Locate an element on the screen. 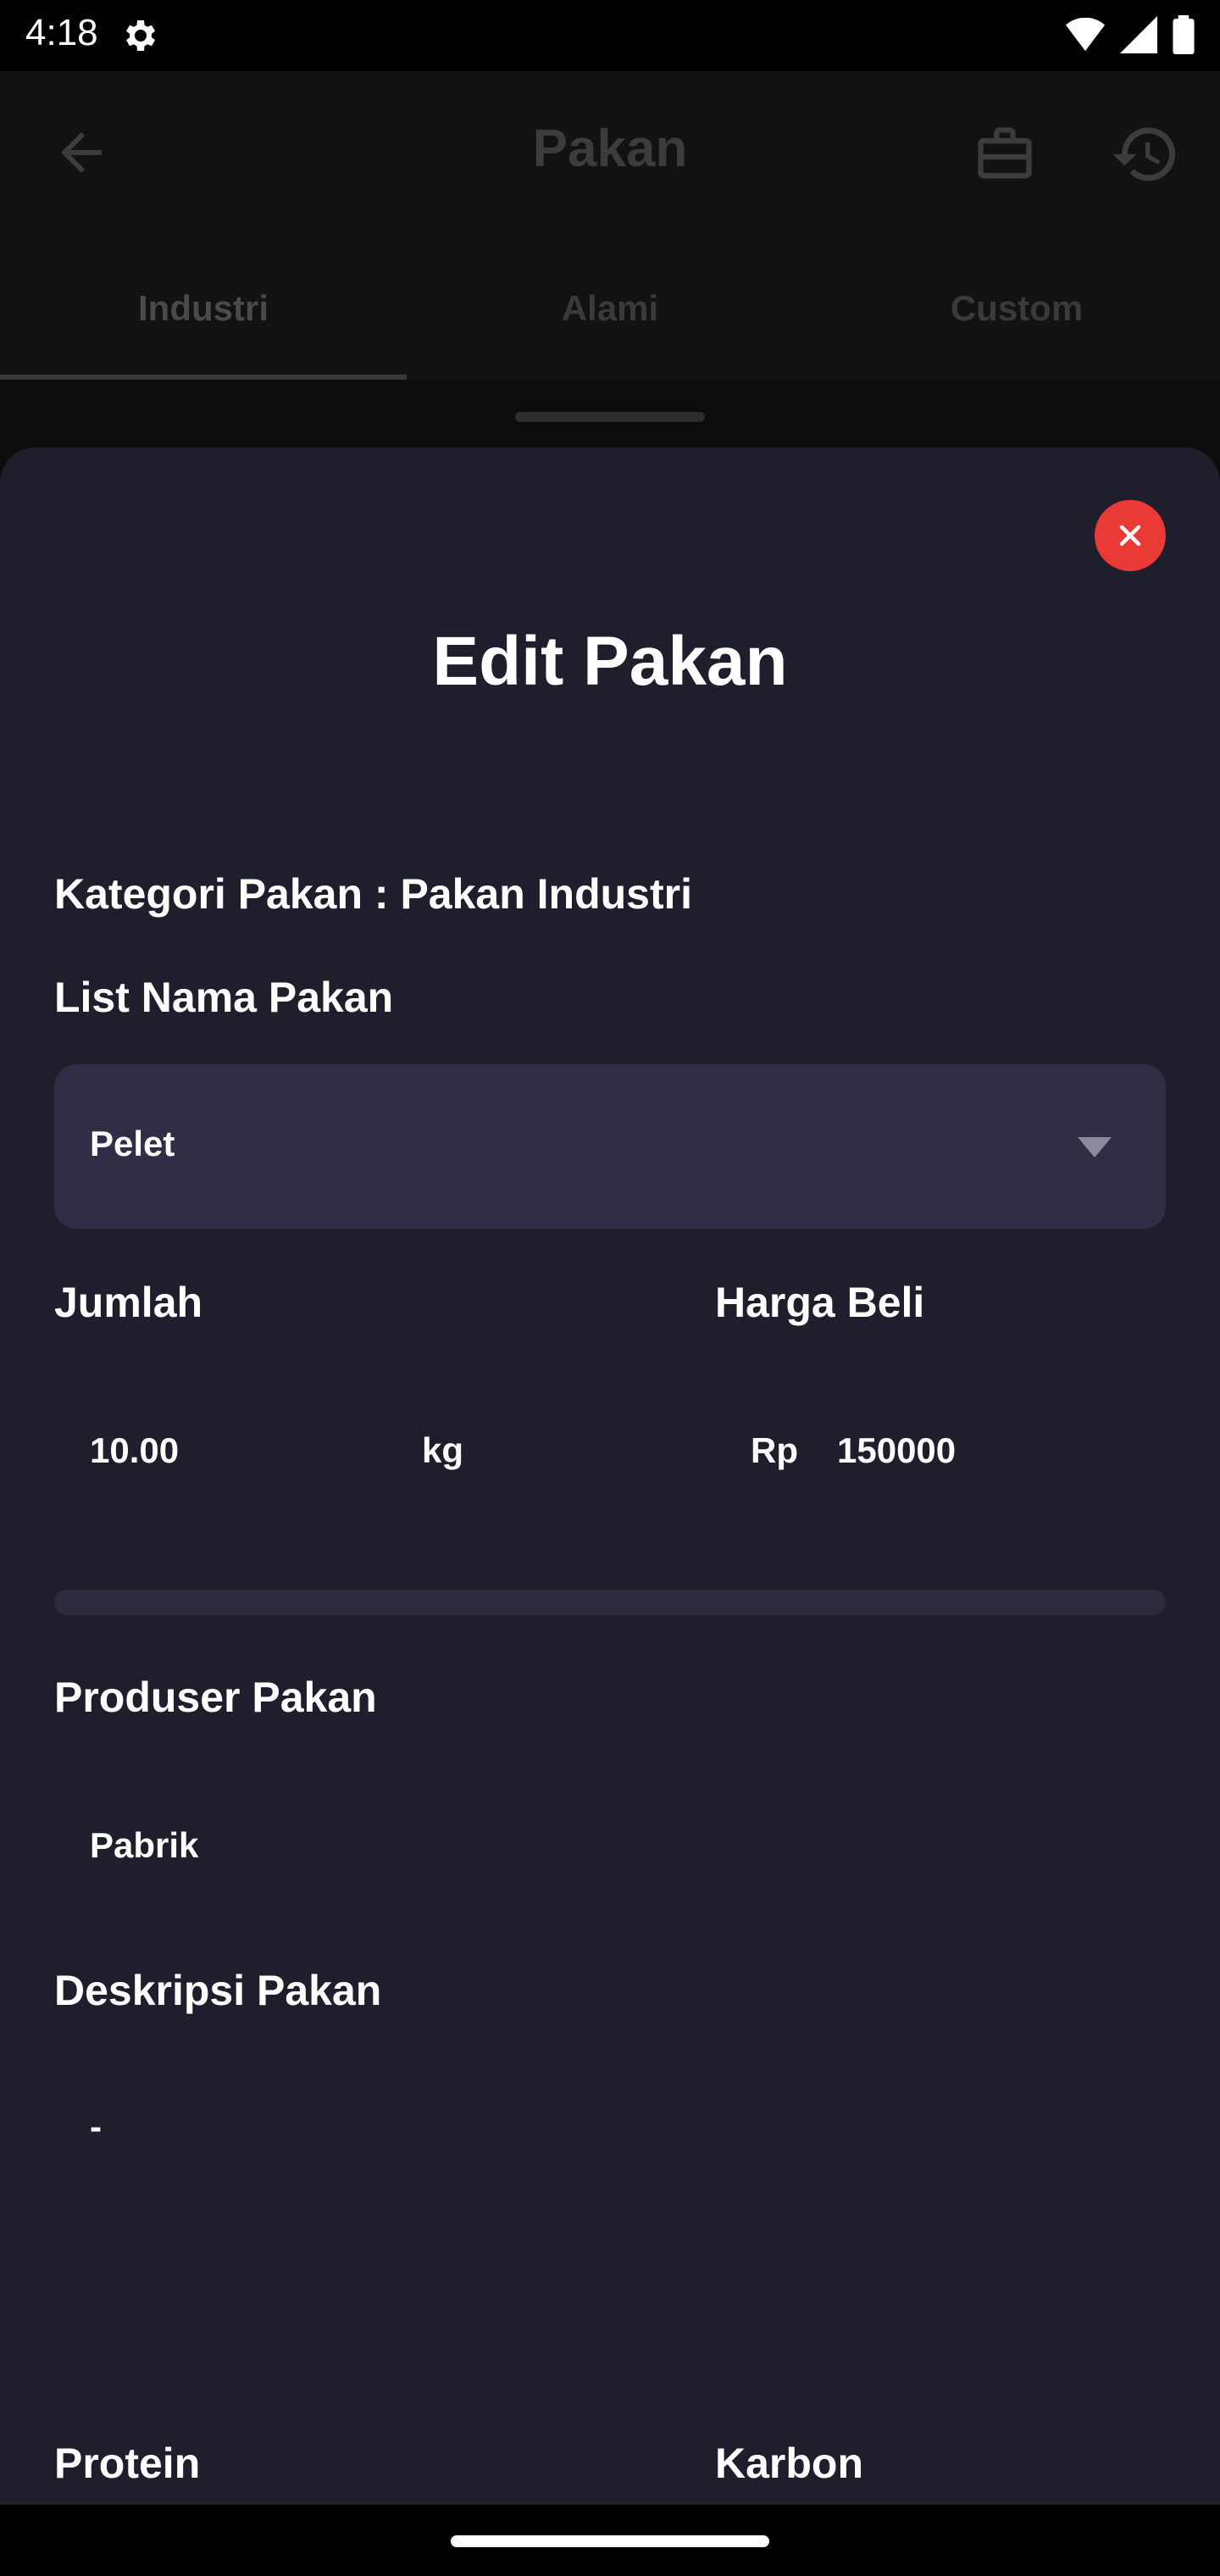 Image resolution: width=1220 pixels, height=2576 pixels. description-label: Deskripsi Pakan is located at coordinates (218, 1990).